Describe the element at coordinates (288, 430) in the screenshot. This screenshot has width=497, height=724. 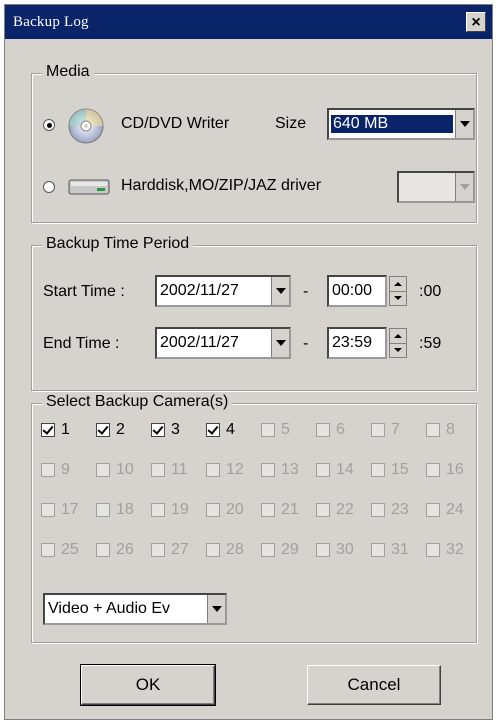
I see `camera-checkbox-5: 5` at that location.